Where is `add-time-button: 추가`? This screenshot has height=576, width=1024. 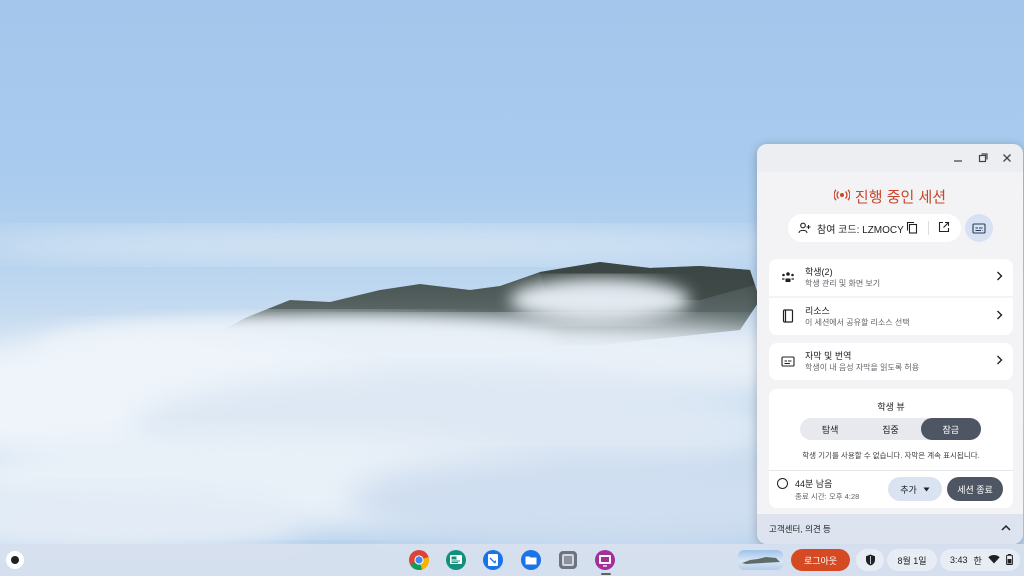
add-time-button: 추가 is located at coordinates (915, 489).